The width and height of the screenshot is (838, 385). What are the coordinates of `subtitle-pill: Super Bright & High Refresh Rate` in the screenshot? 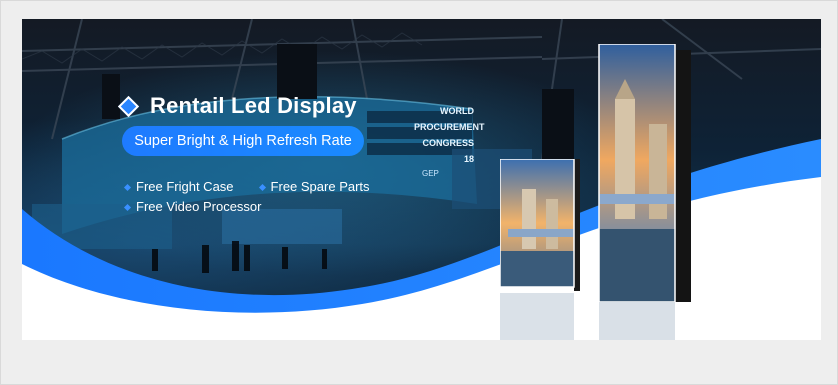 It's located at (243, 141).